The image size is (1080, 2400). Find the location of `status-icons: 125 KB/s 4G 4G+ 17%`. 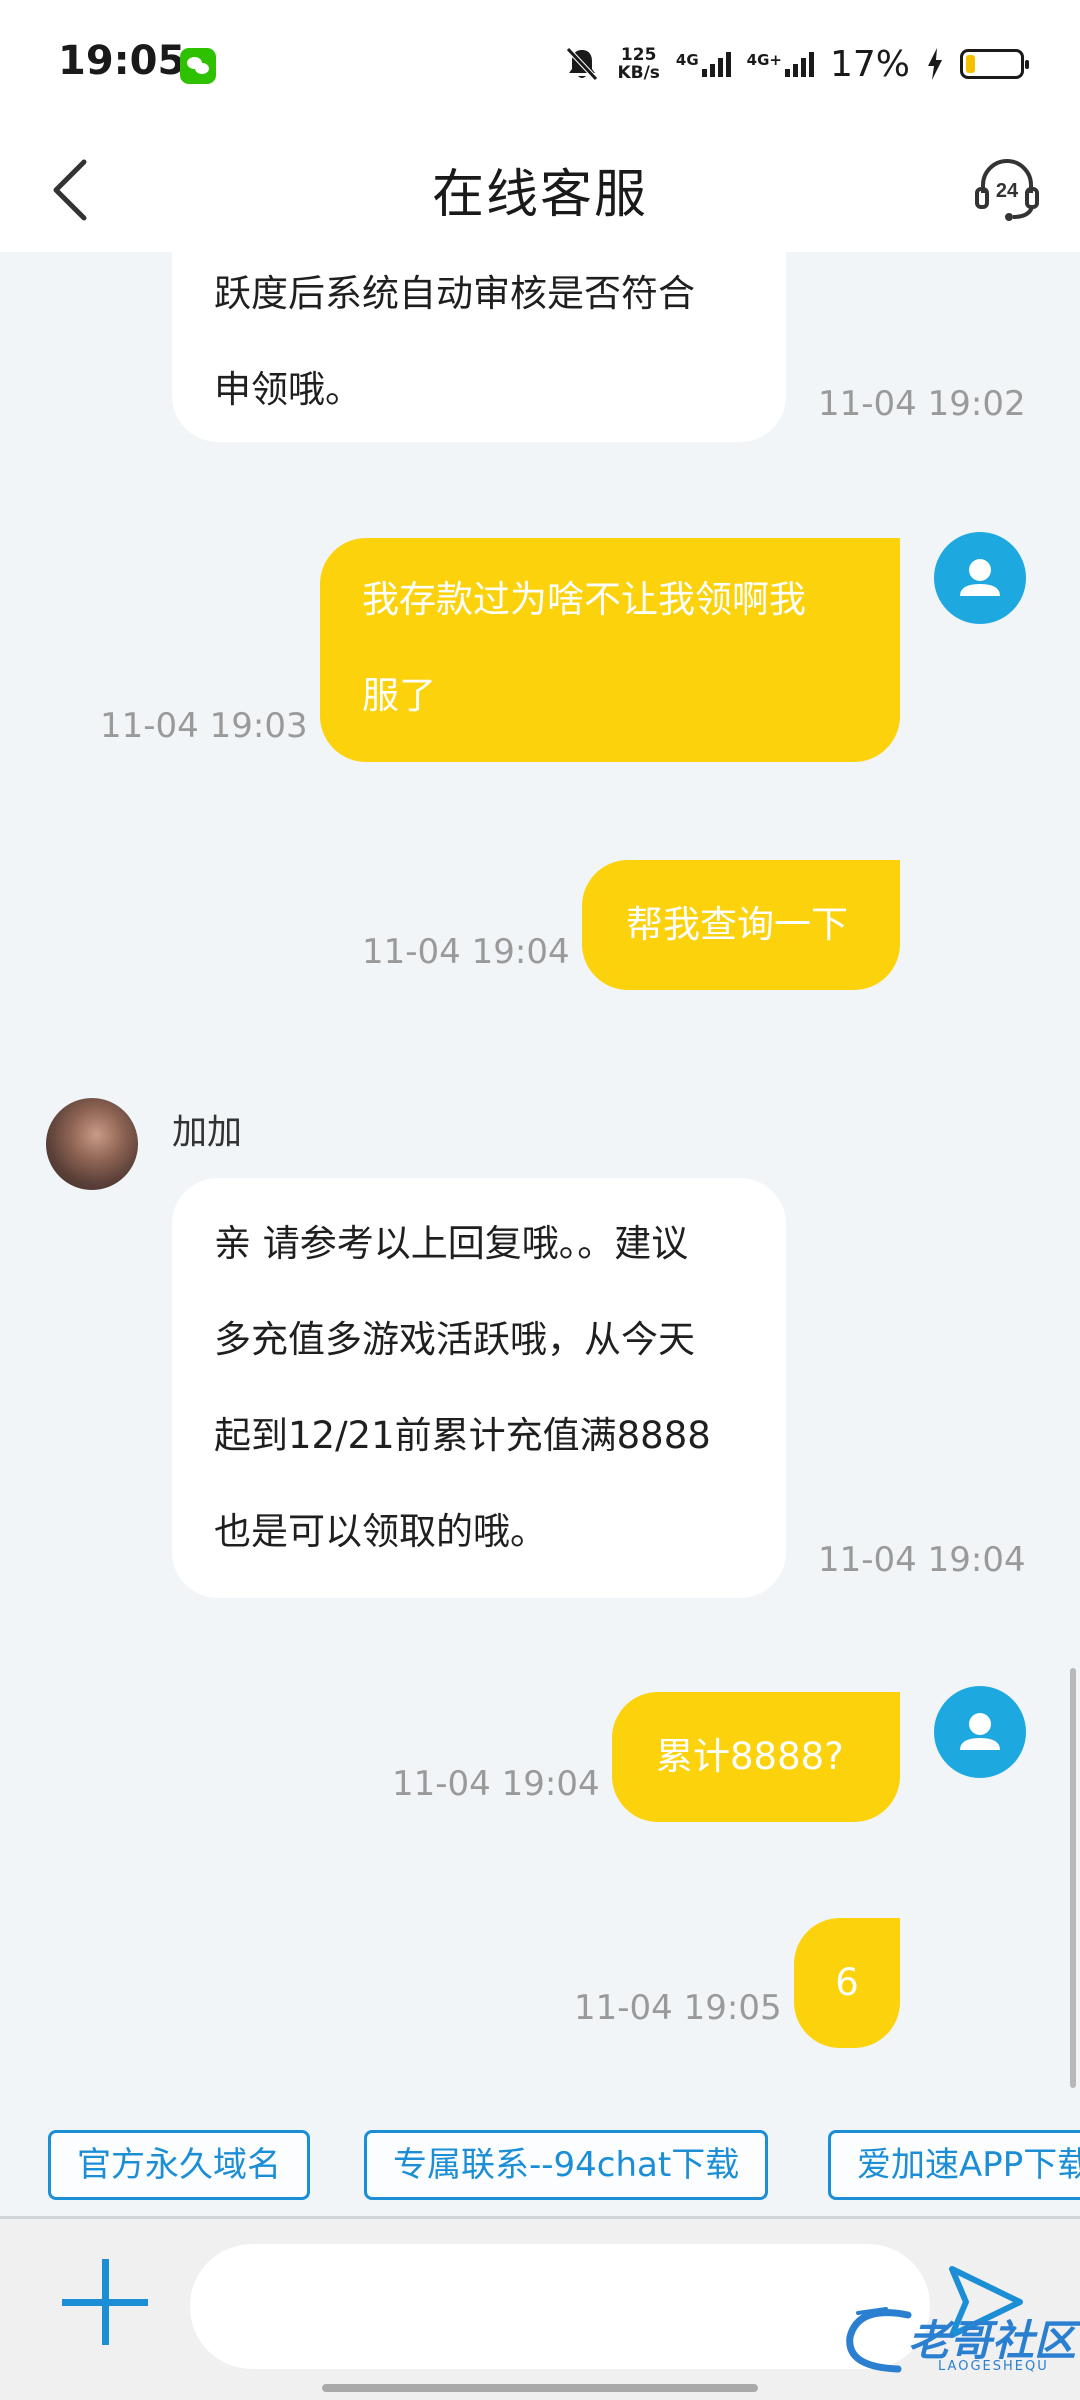

status-icons: 125 KB/s 4G 4G+ 17% is located at coordinates (796, 64).